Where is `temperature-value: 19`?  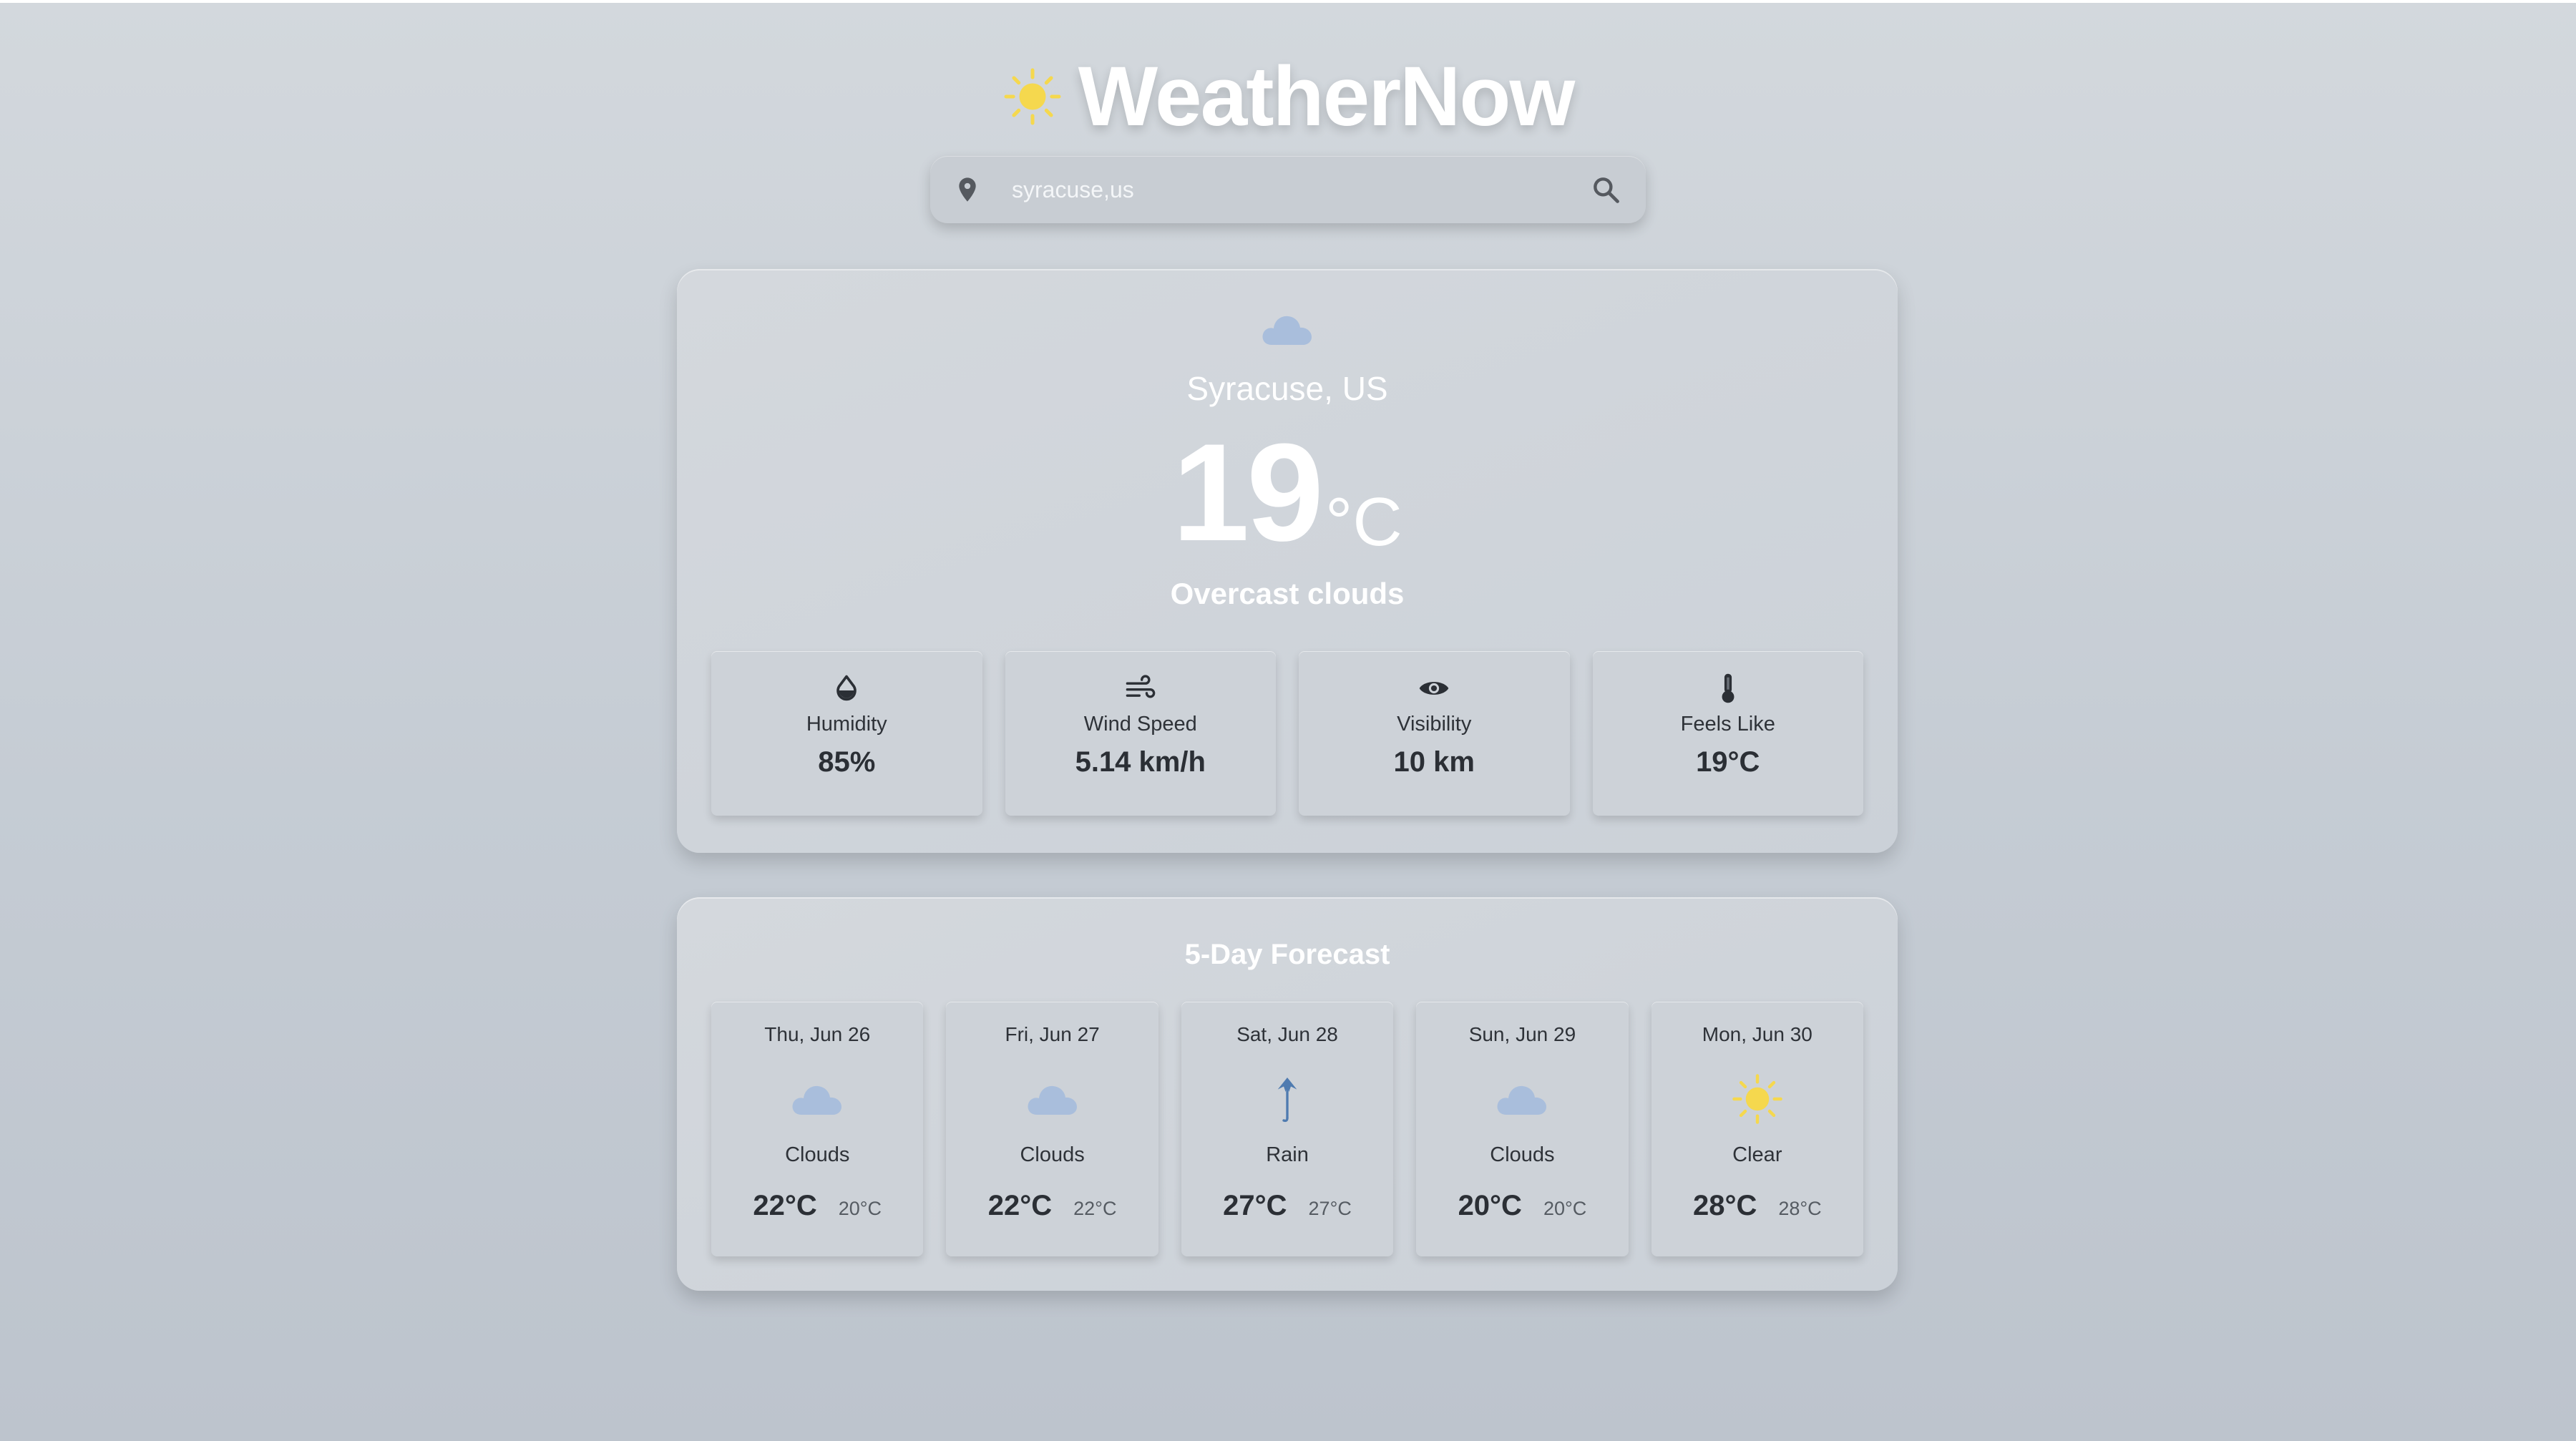
temperature-value: 19 is located at coordinates (1248, 492).